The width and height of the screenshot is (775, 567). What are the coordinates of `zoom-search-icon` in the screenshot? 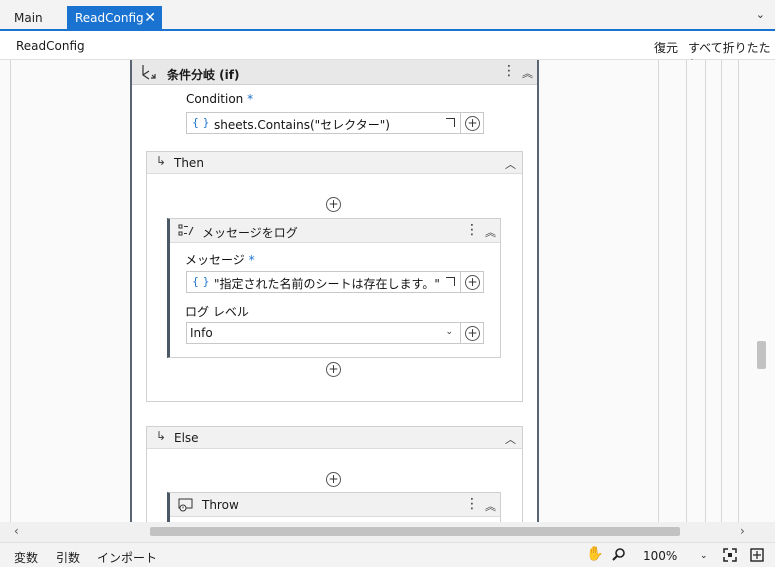 It's located at (619, 555).